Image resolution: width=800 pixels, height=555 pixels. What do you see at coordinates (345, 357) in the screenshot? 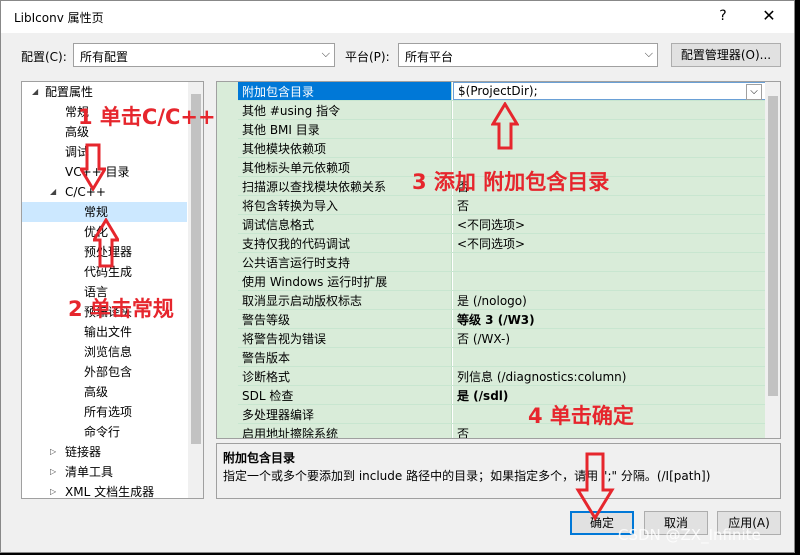
I see `property-name: 警告版本` at bounding box center [345, 357].